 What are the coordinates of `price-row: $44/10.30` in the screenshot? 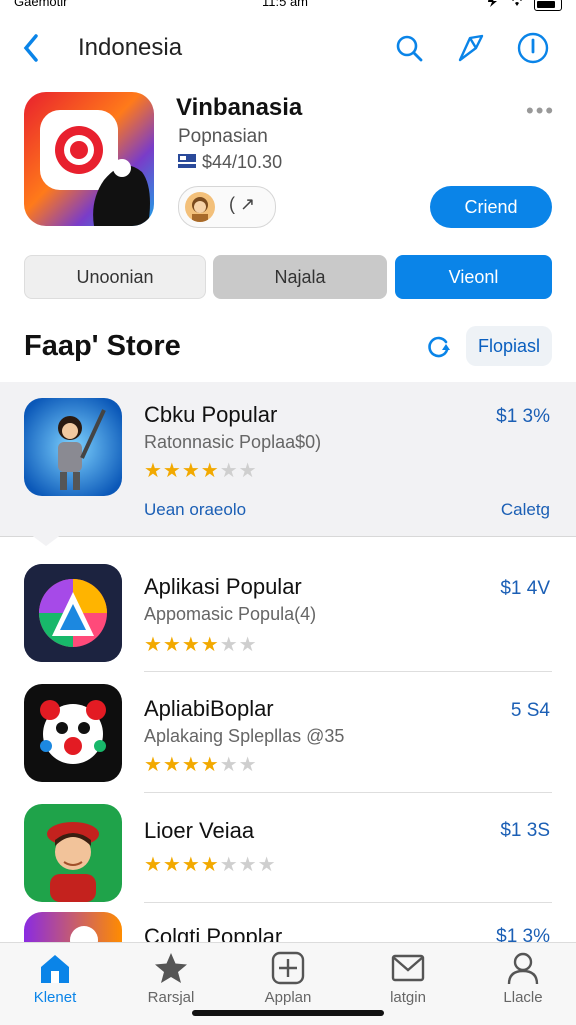 It's located at (230, 162).